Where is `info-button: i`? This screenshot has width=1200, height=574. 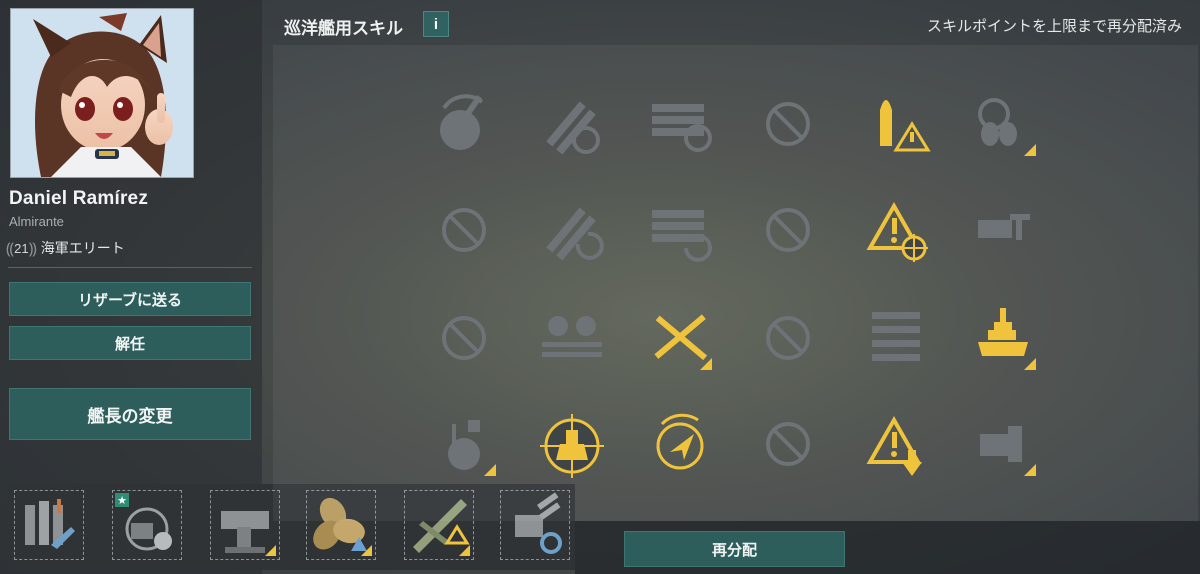 info-button: i is located at coordinates (436, 24).